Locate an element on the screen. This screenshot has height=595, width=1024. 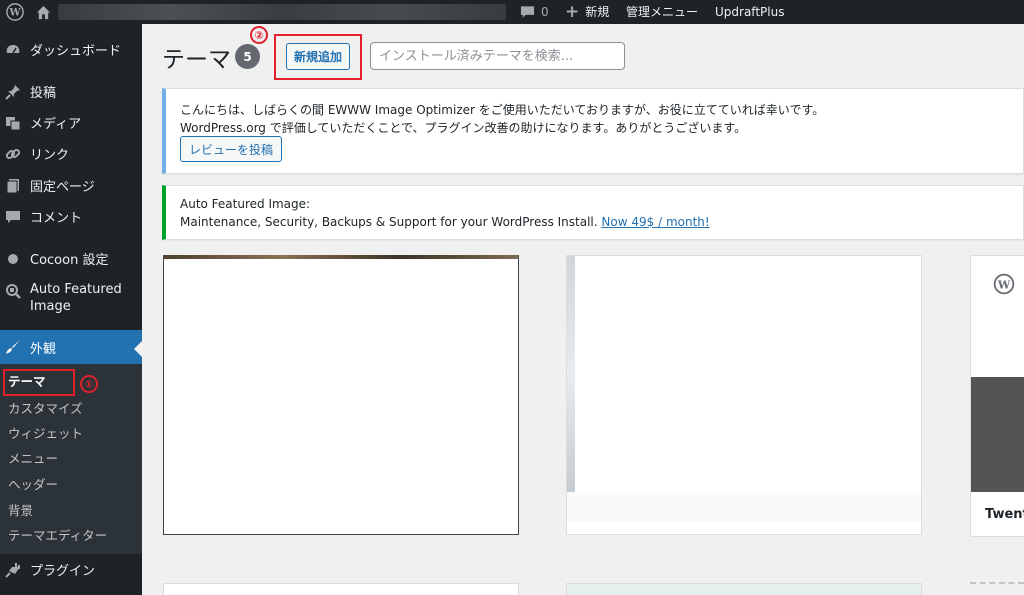
sidebar-label-appearance: 外観 is located at coordinates (43, 349).